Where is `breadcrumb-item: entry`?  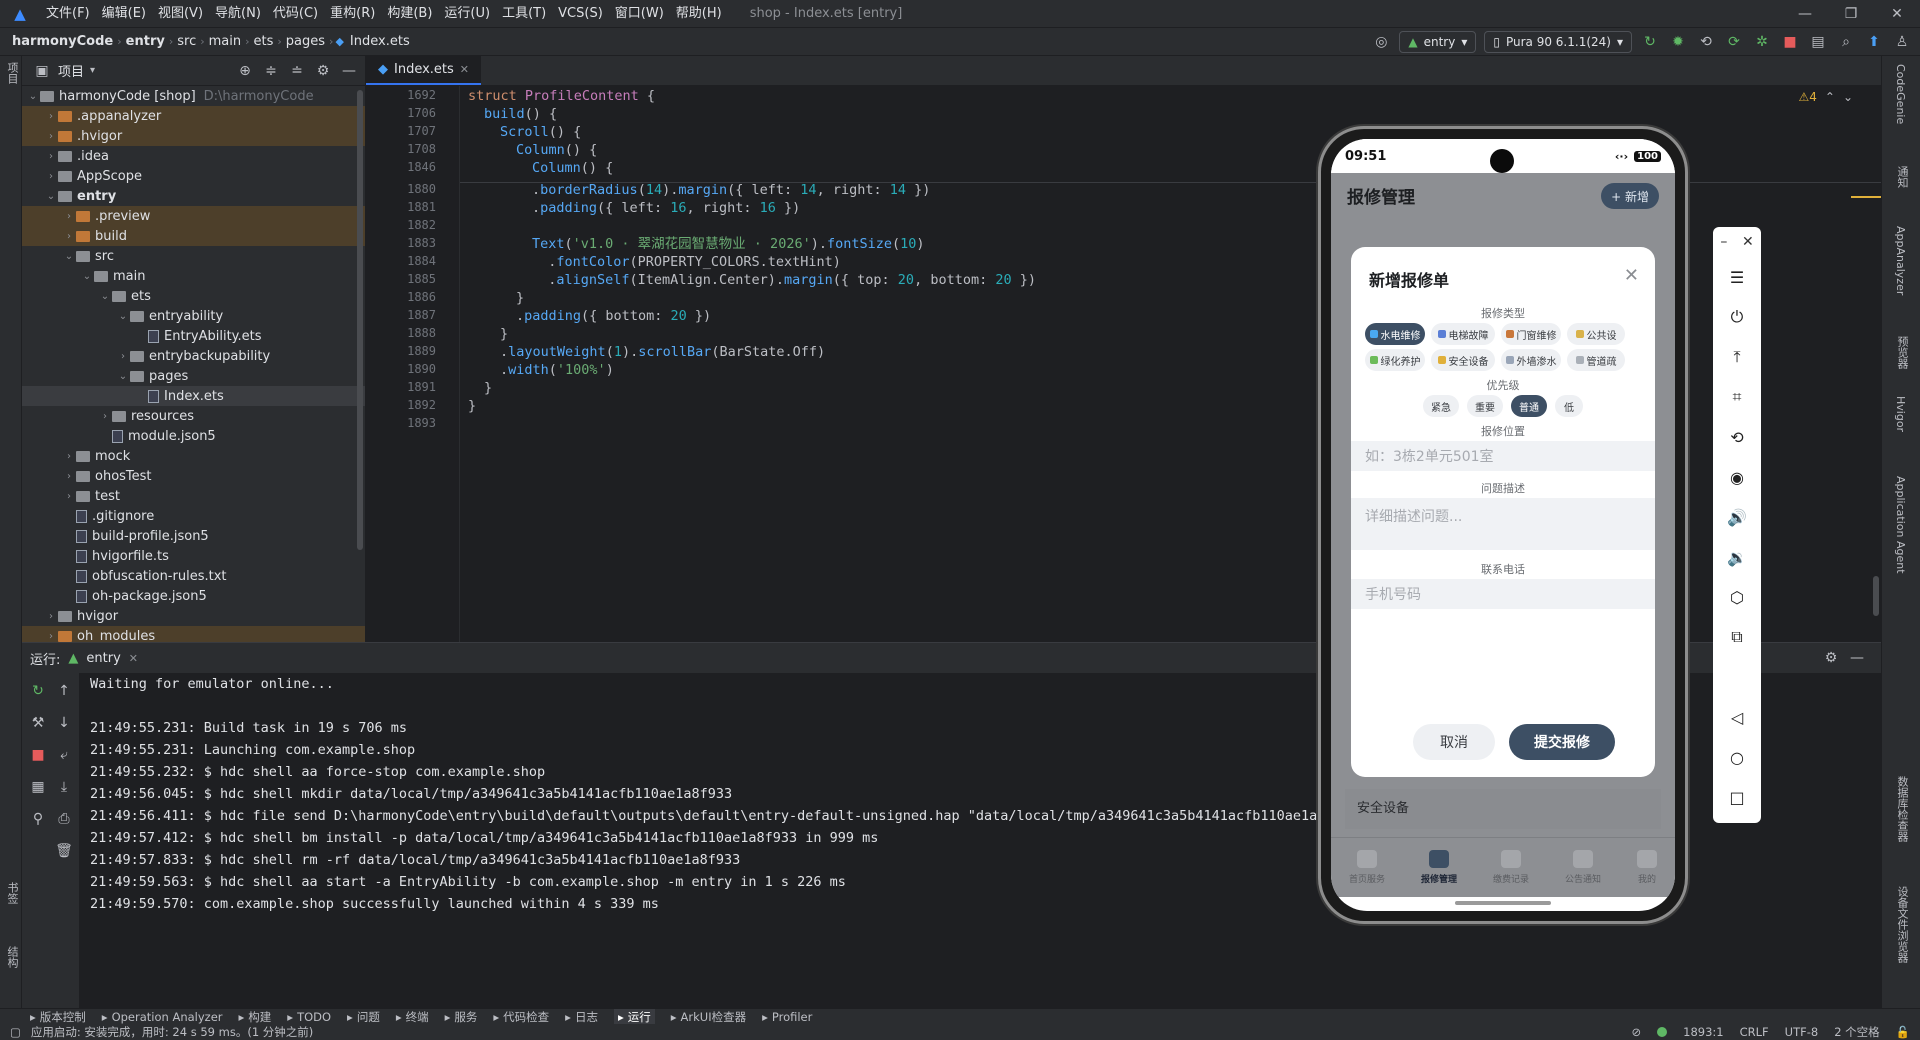 breadcrumb-item: entry is located at coordinates (145, 41).